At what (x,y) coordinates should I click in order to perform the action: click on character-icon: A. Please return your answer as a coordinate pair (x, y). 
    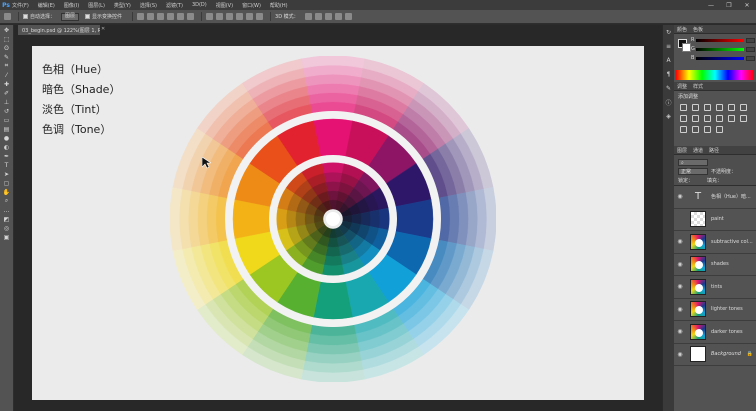
    Looking at the image, I should click on (669, 60).